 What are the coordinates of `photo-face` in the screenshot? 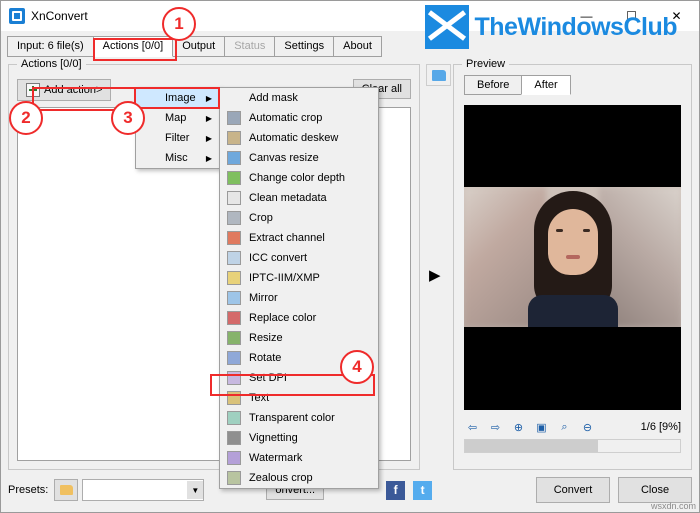 It's located at (572, 242).